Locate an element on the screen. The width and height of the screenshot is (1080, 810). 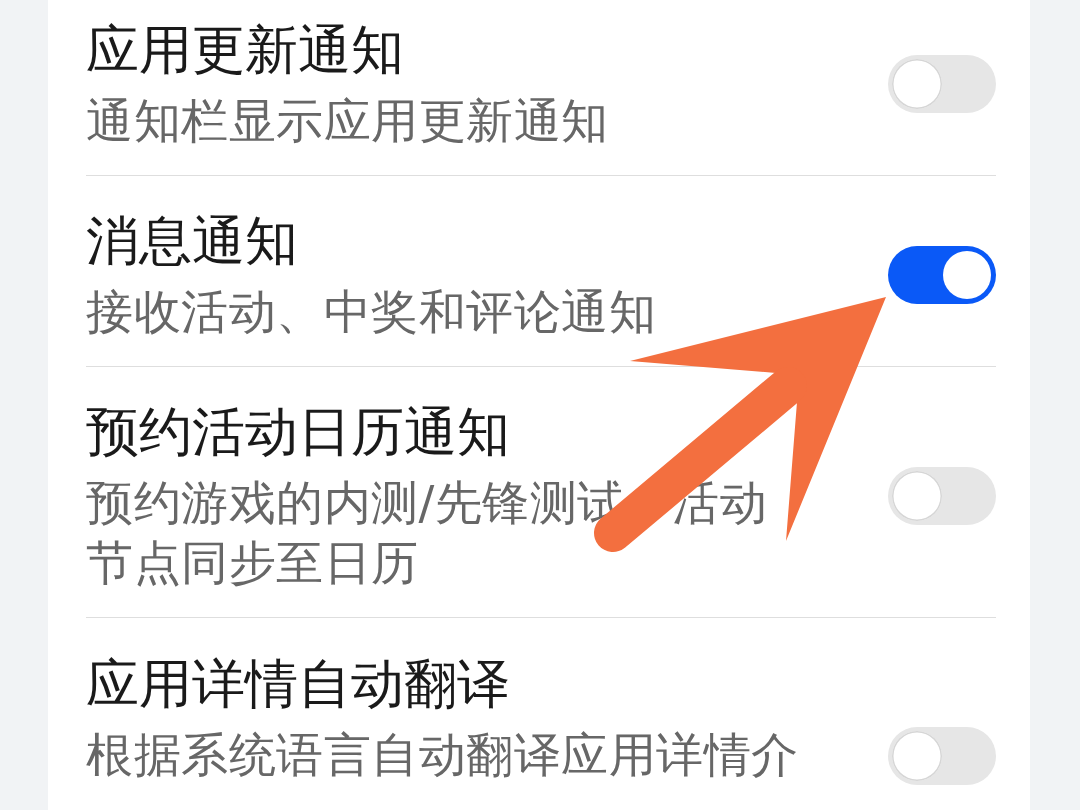
setting-description: 根据系统语言自动翻译应用详情介 is located at coordinates (442, 754).